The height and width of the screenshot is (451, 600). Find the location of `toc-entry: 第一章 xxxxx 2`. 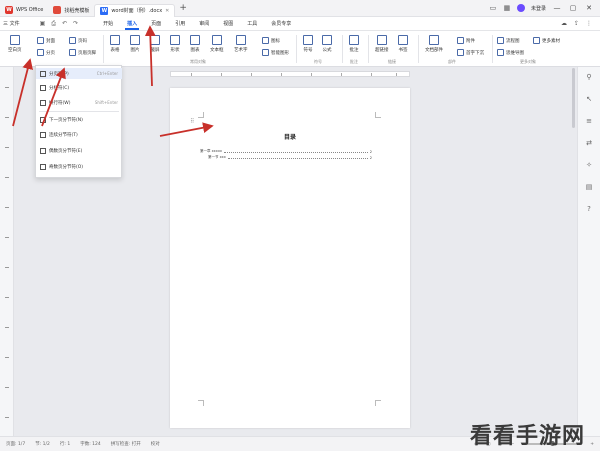

toc-entry: 第一章 xxxxx 2 is located at coordinates (286, 151).